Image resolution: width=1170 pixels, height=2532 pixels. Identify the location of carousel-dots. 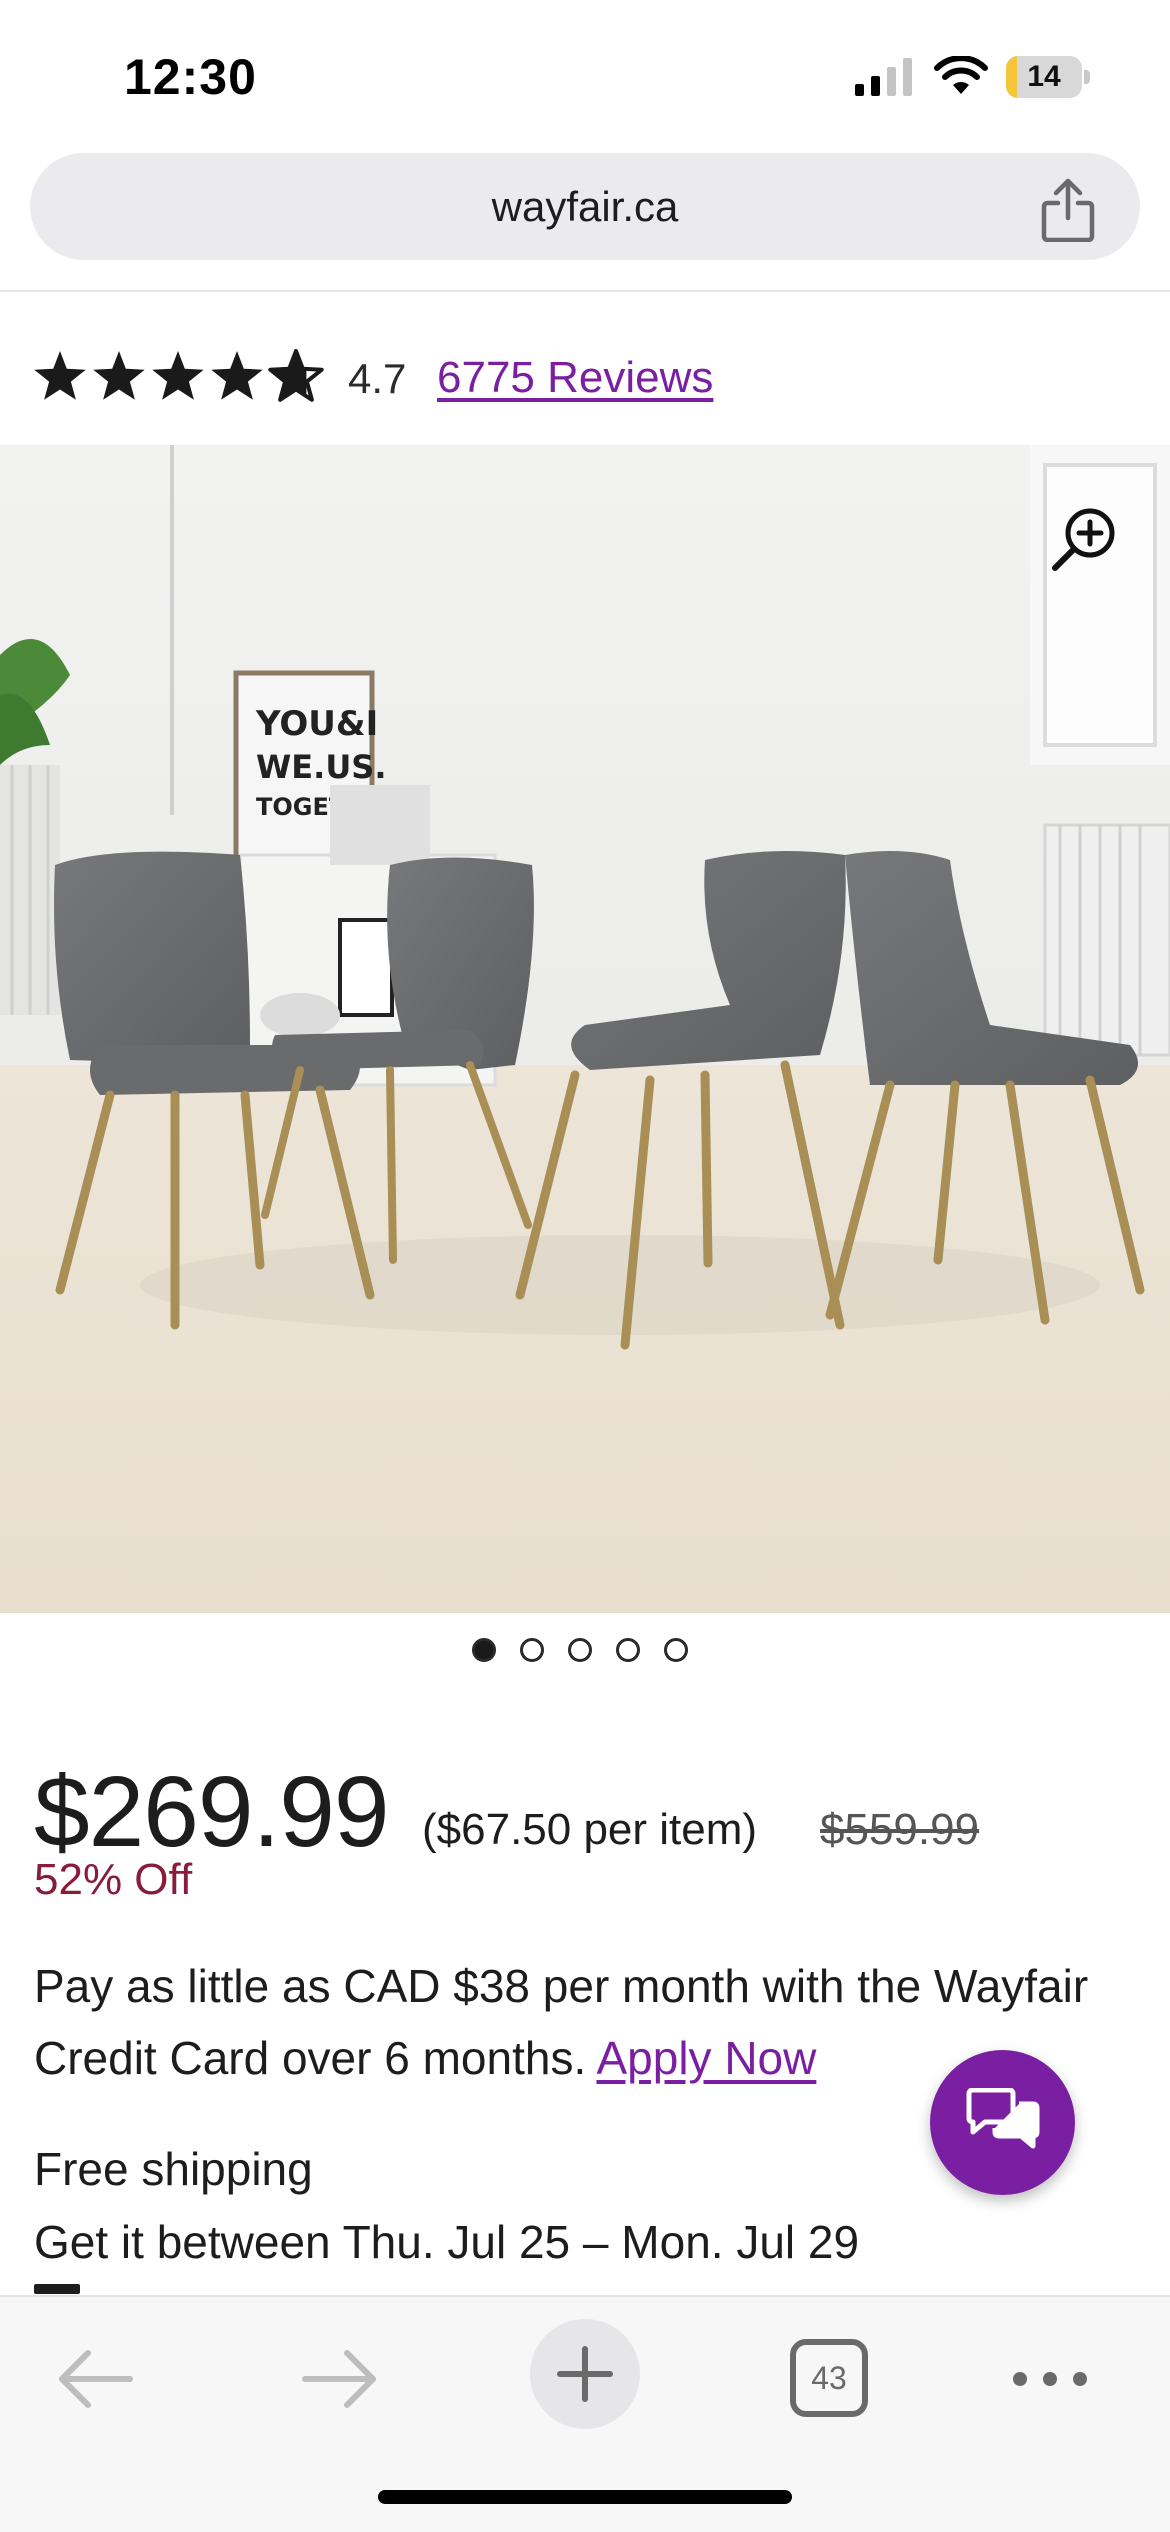
(587, 1652).